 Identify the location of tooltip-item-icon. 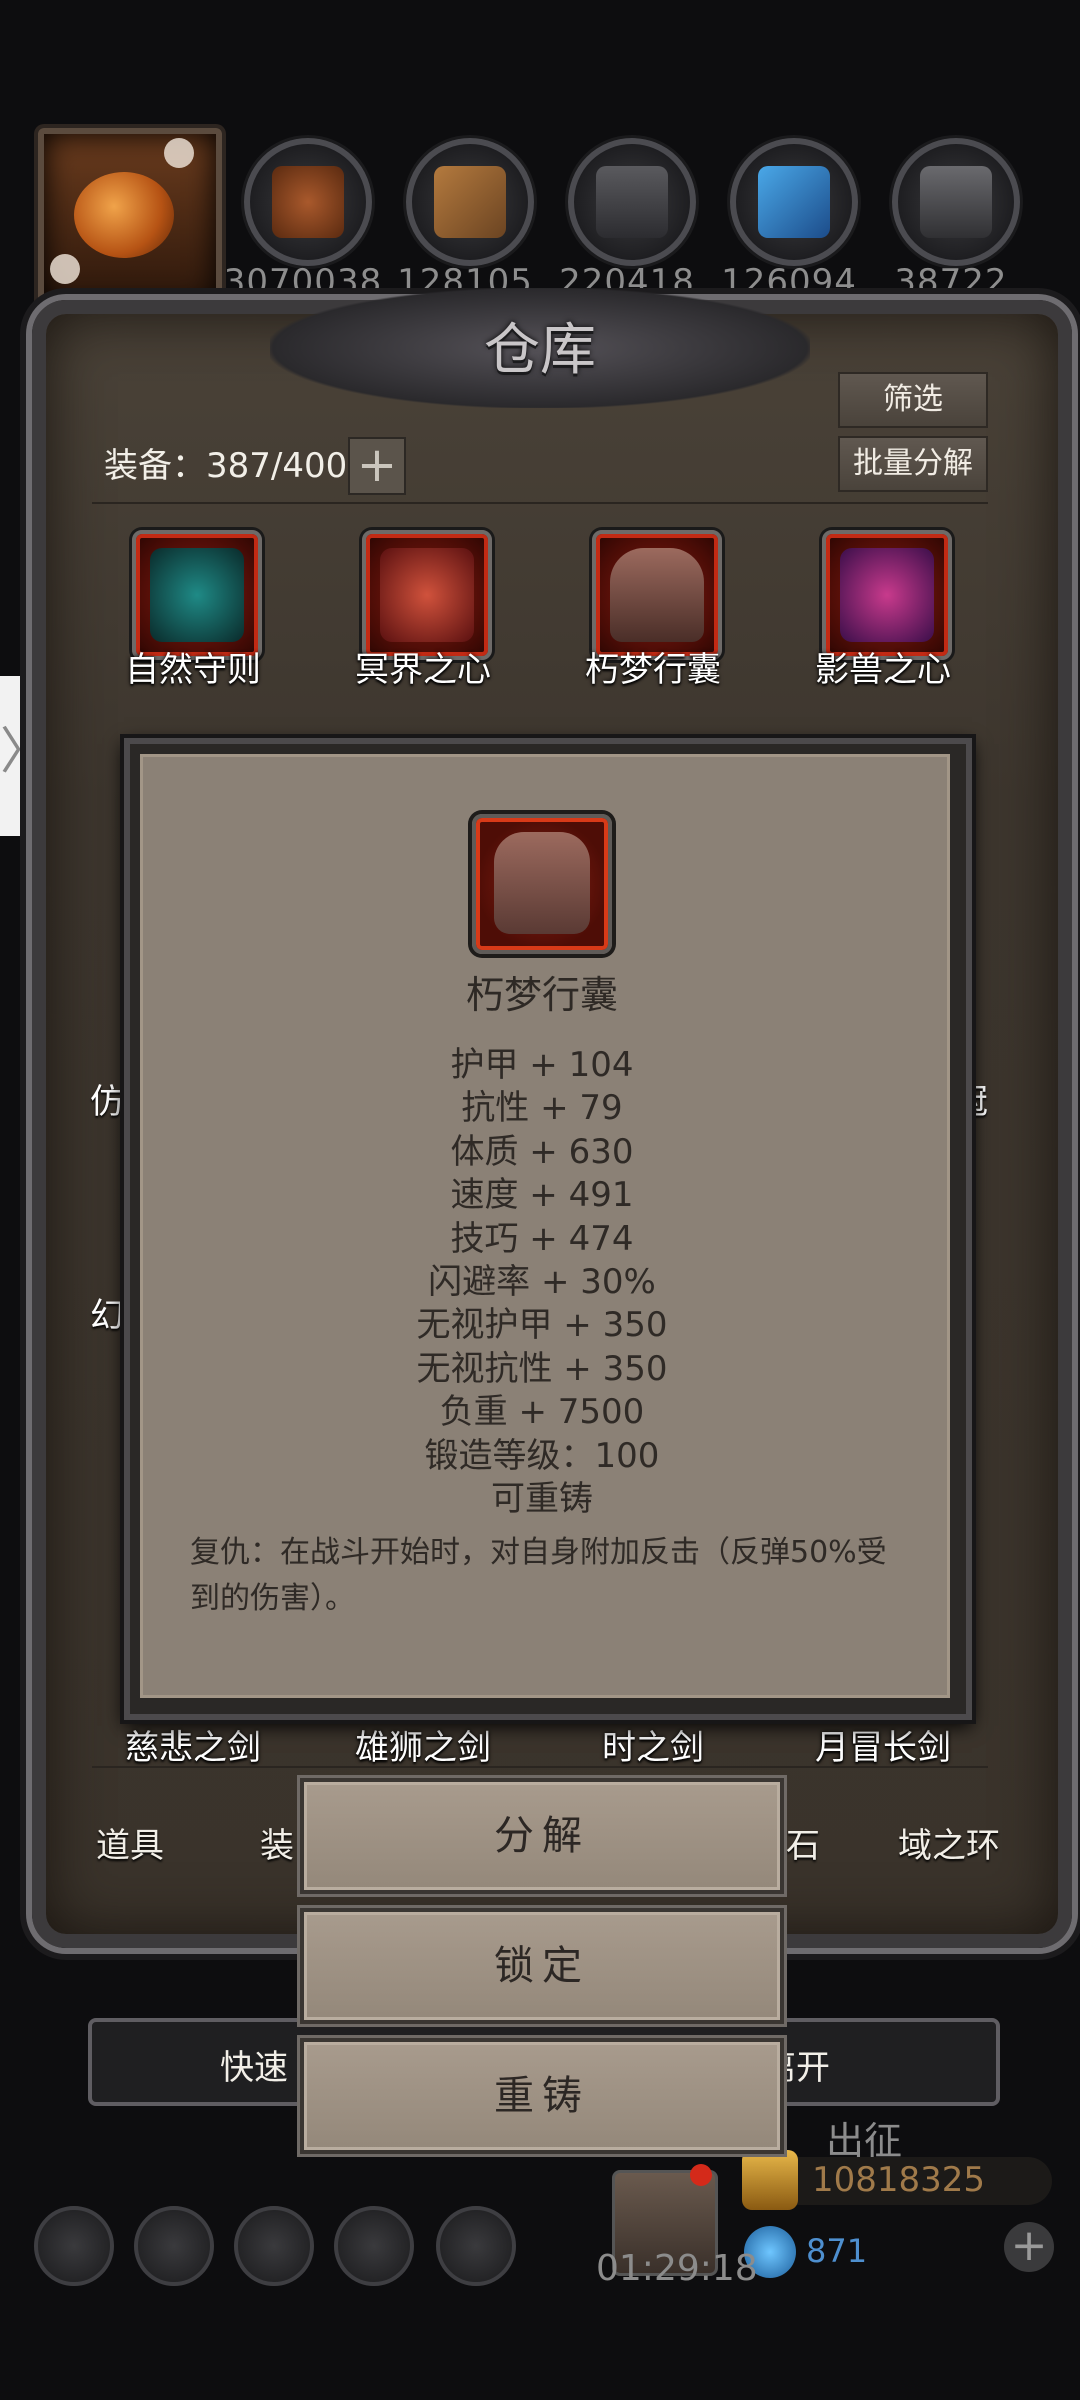
(542, 884).